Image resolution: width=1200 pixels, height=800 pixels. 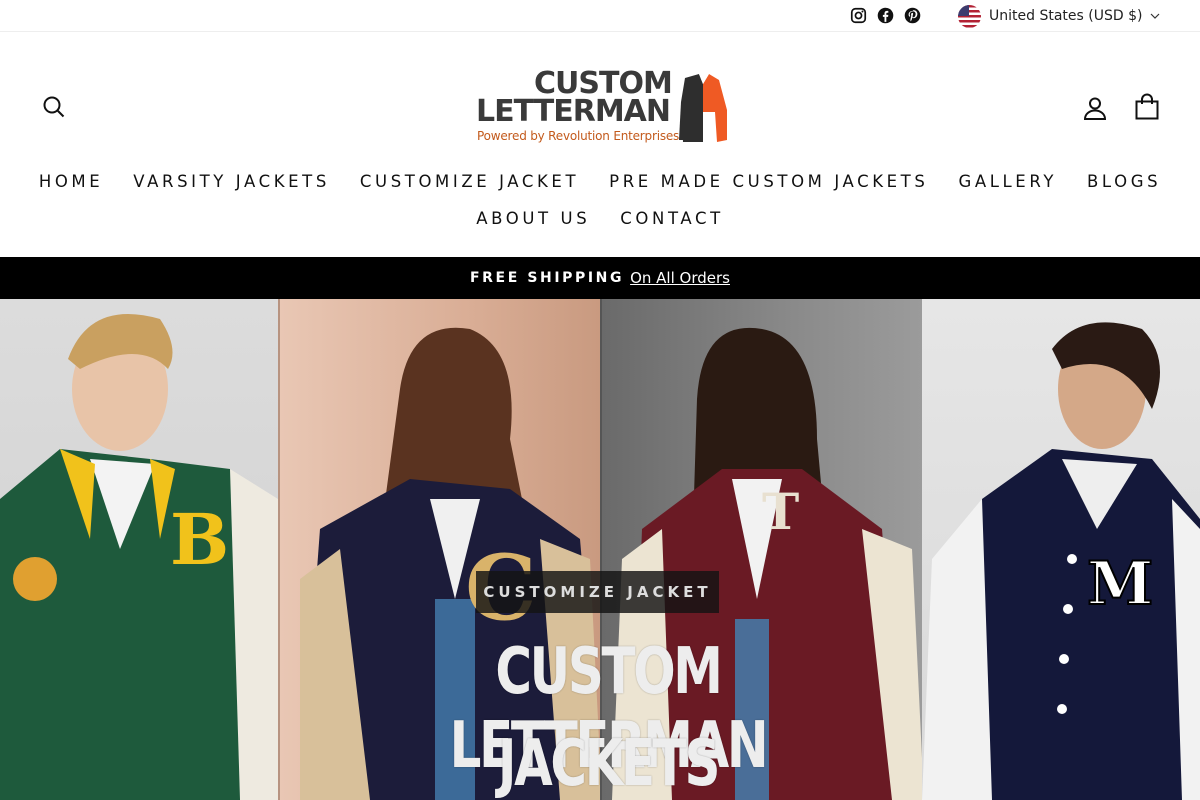 I want to click on nav-blogs: BLOGS, so click(x=1124, y=182).